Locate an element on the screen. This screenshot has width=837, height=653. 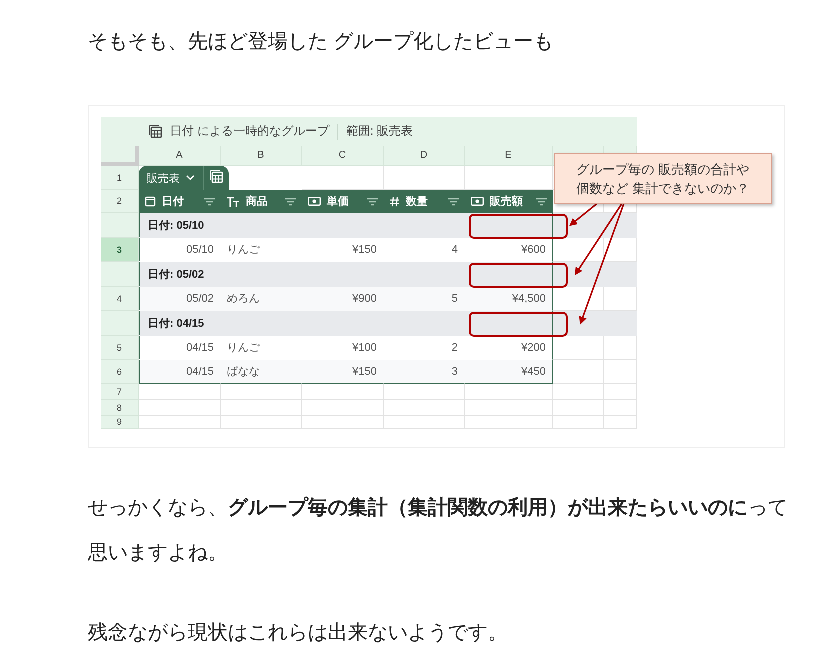
column-header: A is located at coordinates (180, 156).